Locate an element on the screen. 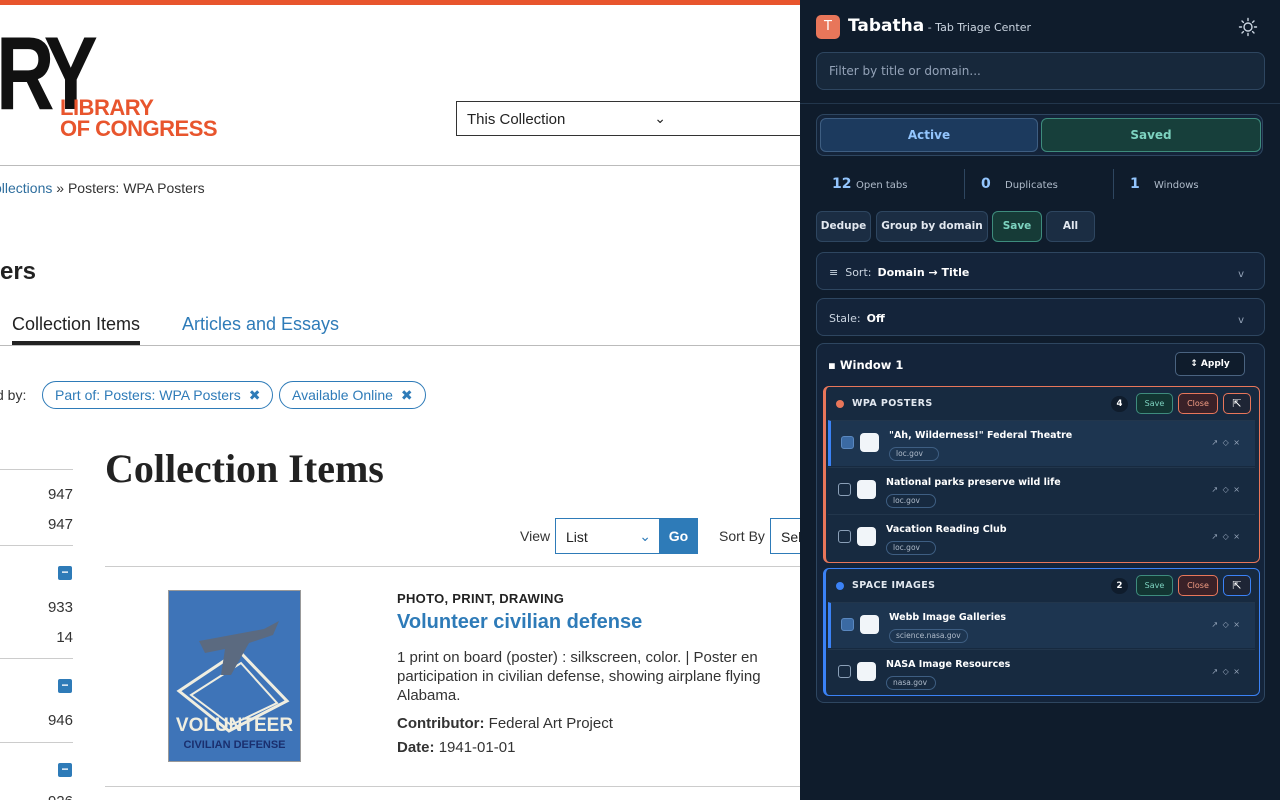 This screenshot has width=1280, height=800. filter-chip-available-online: Available Online ✖ is located at coordinates (352, 395).